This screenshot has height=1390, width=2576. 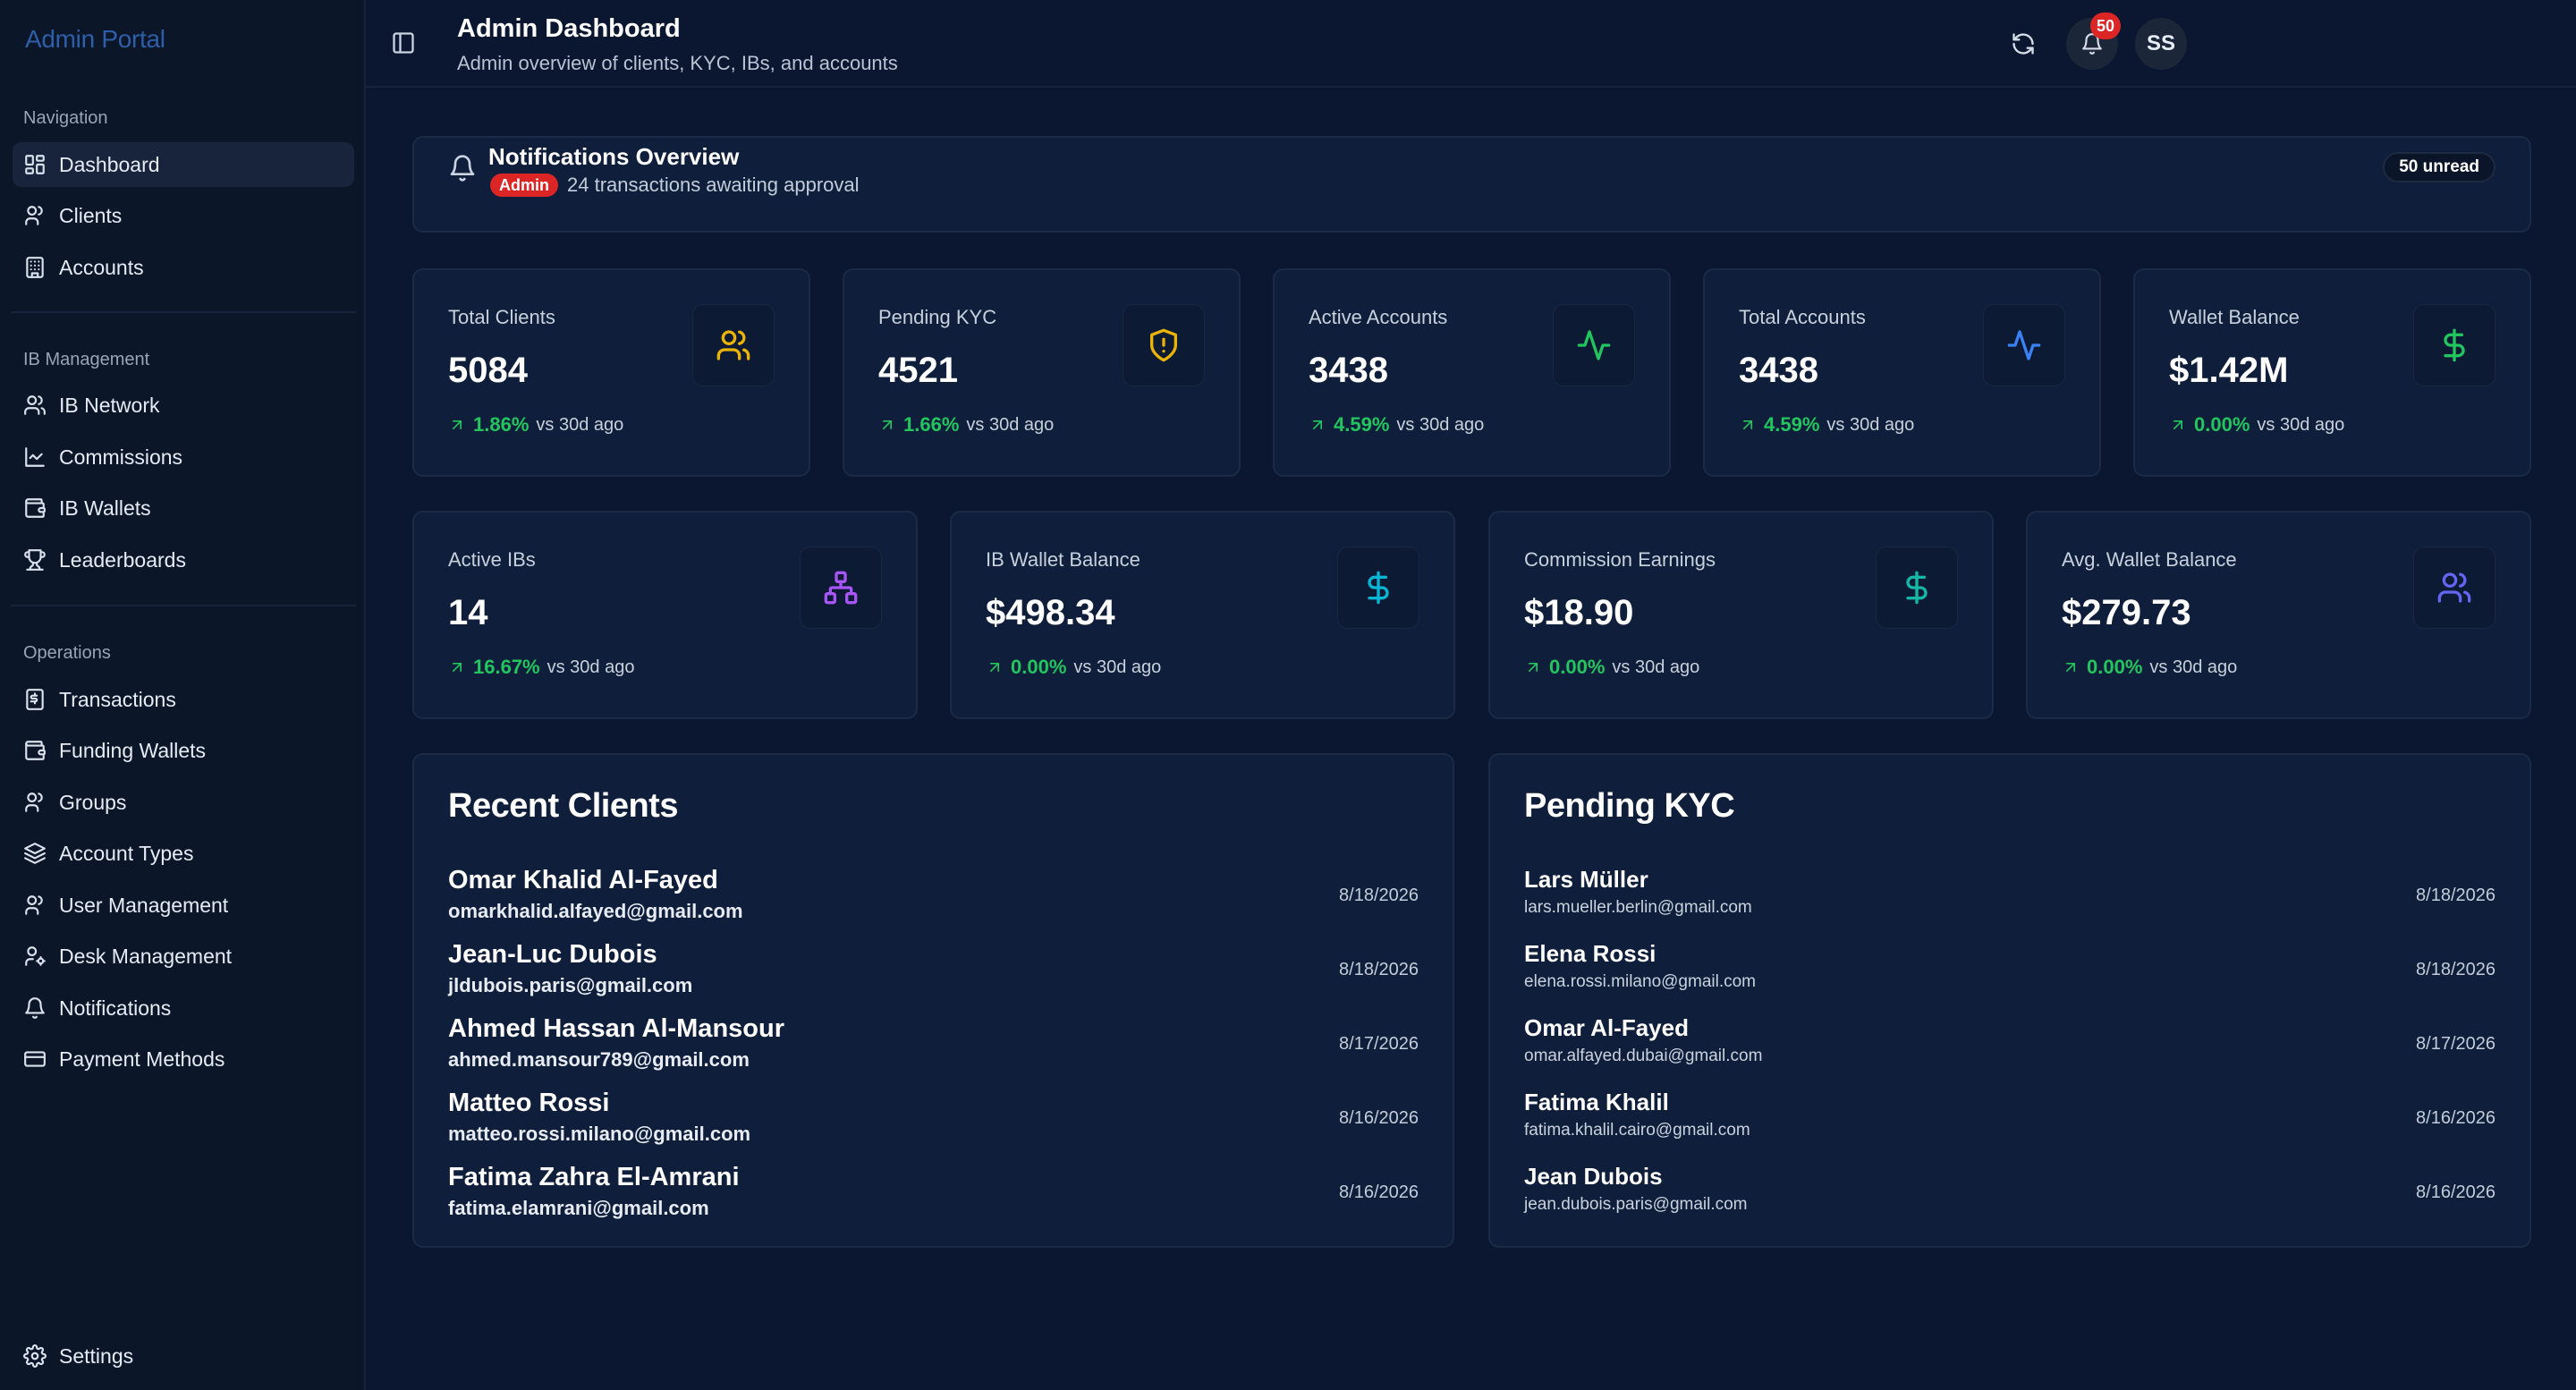 What do you see at coordinates (1638, 907) in the screenshot?
I see `list-item-email: lars.mueller.berlin@gmail.com` at bounding box center [1638, 907].